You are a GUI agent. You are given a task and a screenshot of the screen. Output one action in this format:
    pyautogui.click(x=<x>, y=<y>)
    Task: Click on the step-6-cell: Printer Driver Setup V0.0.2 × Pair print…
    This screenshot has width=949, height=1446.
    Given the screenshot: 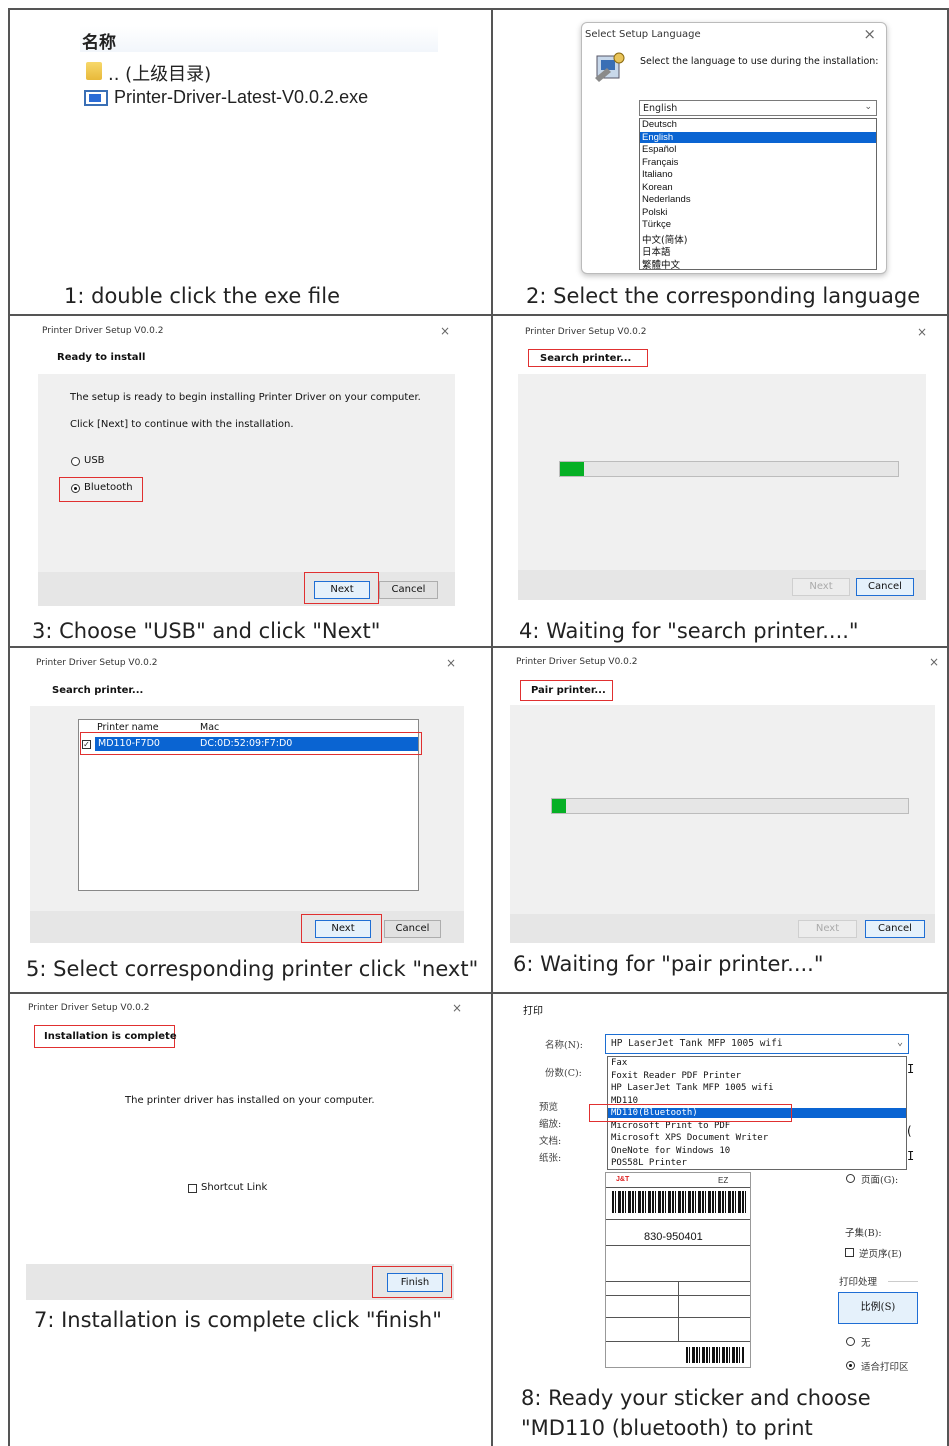 What is the action you would take?
    pyautogui.click(x=721, y=821)
    